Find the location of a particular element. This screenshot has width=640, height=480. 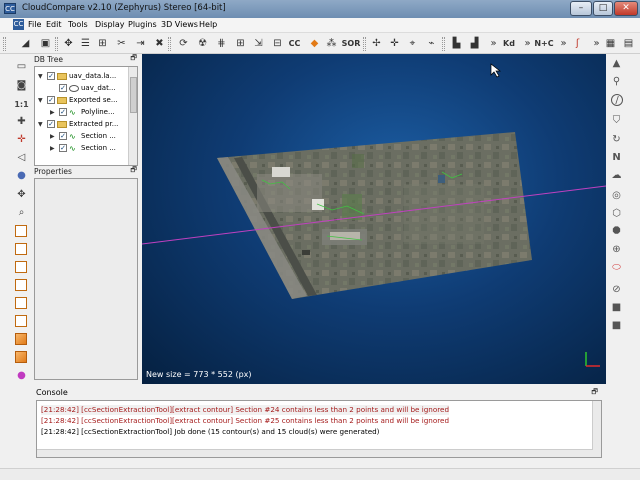

kd-tree-button: Kd is located at coordinates (509, 43).